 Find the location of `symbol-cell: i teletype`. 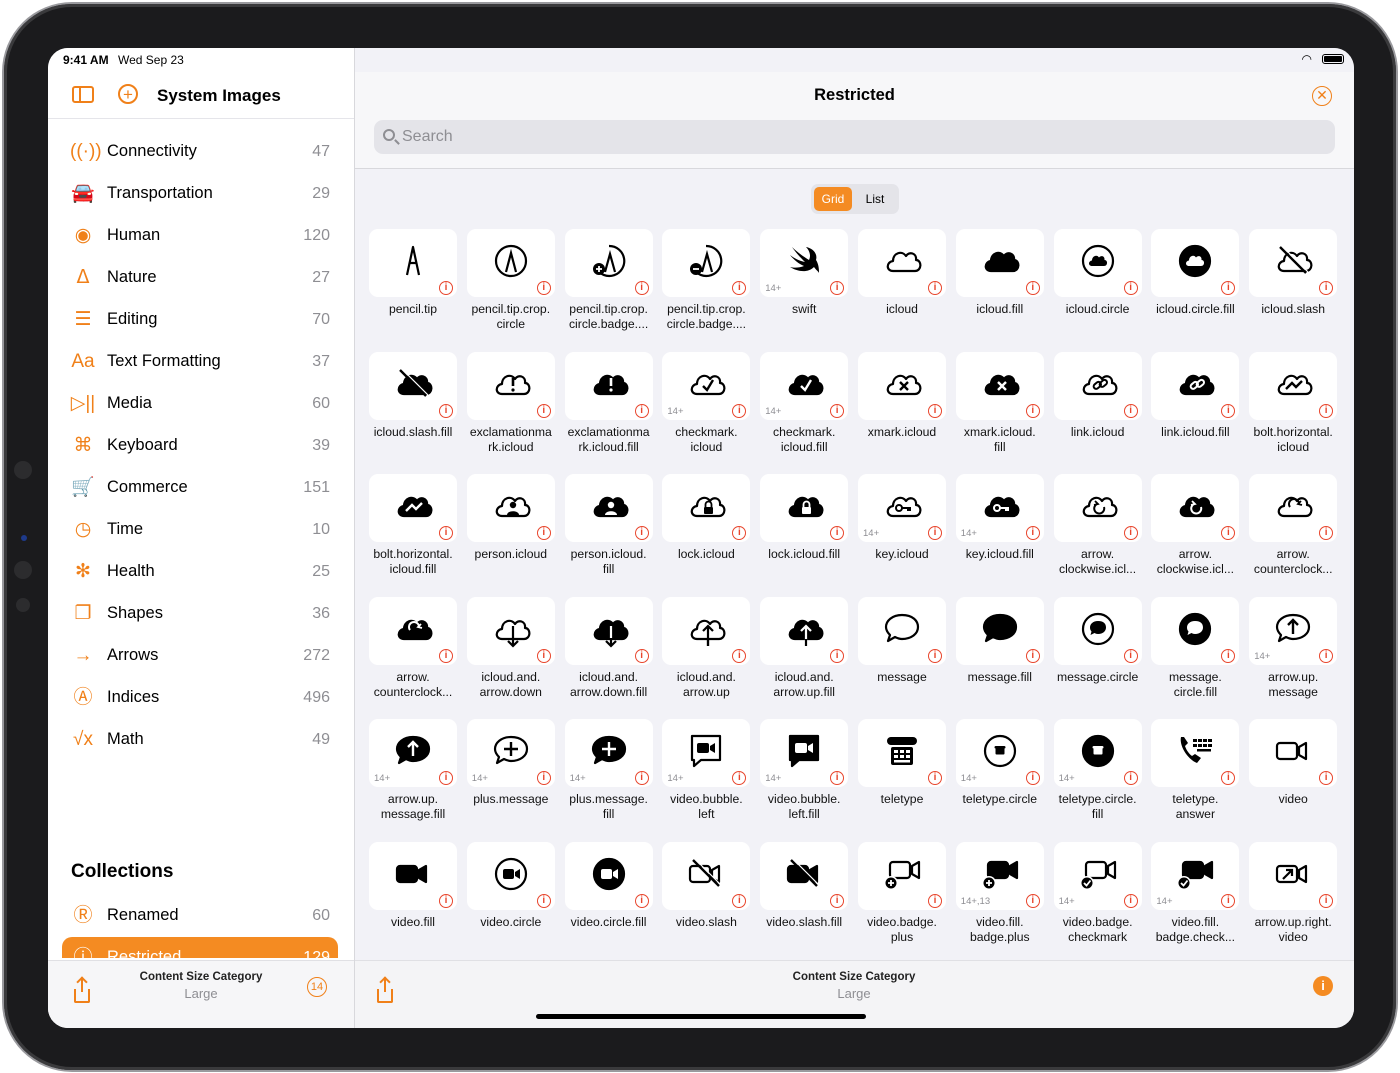

symbol-cell: i teletype is located at coordinates (903, 779).